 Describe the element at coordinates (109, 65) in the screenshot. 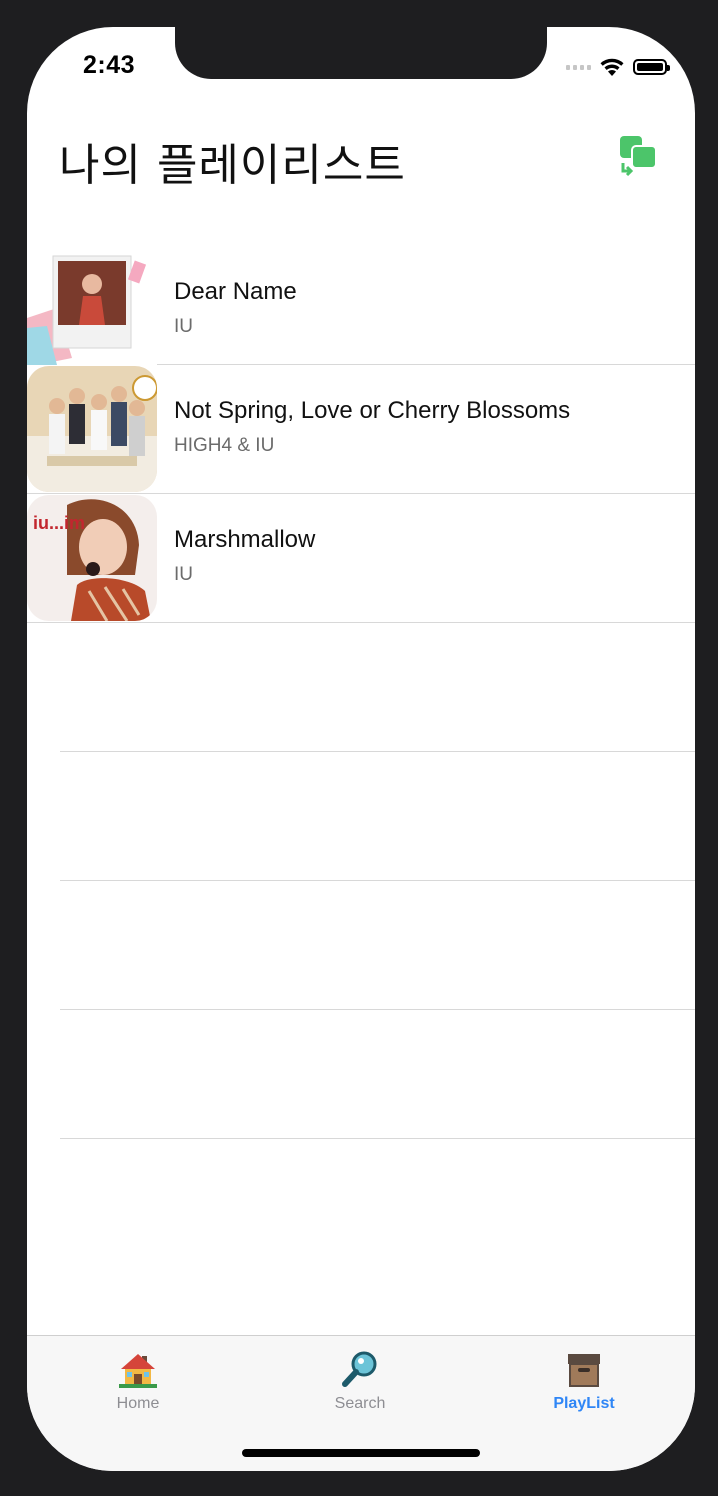

I see `status-time: 2:43` at that location.